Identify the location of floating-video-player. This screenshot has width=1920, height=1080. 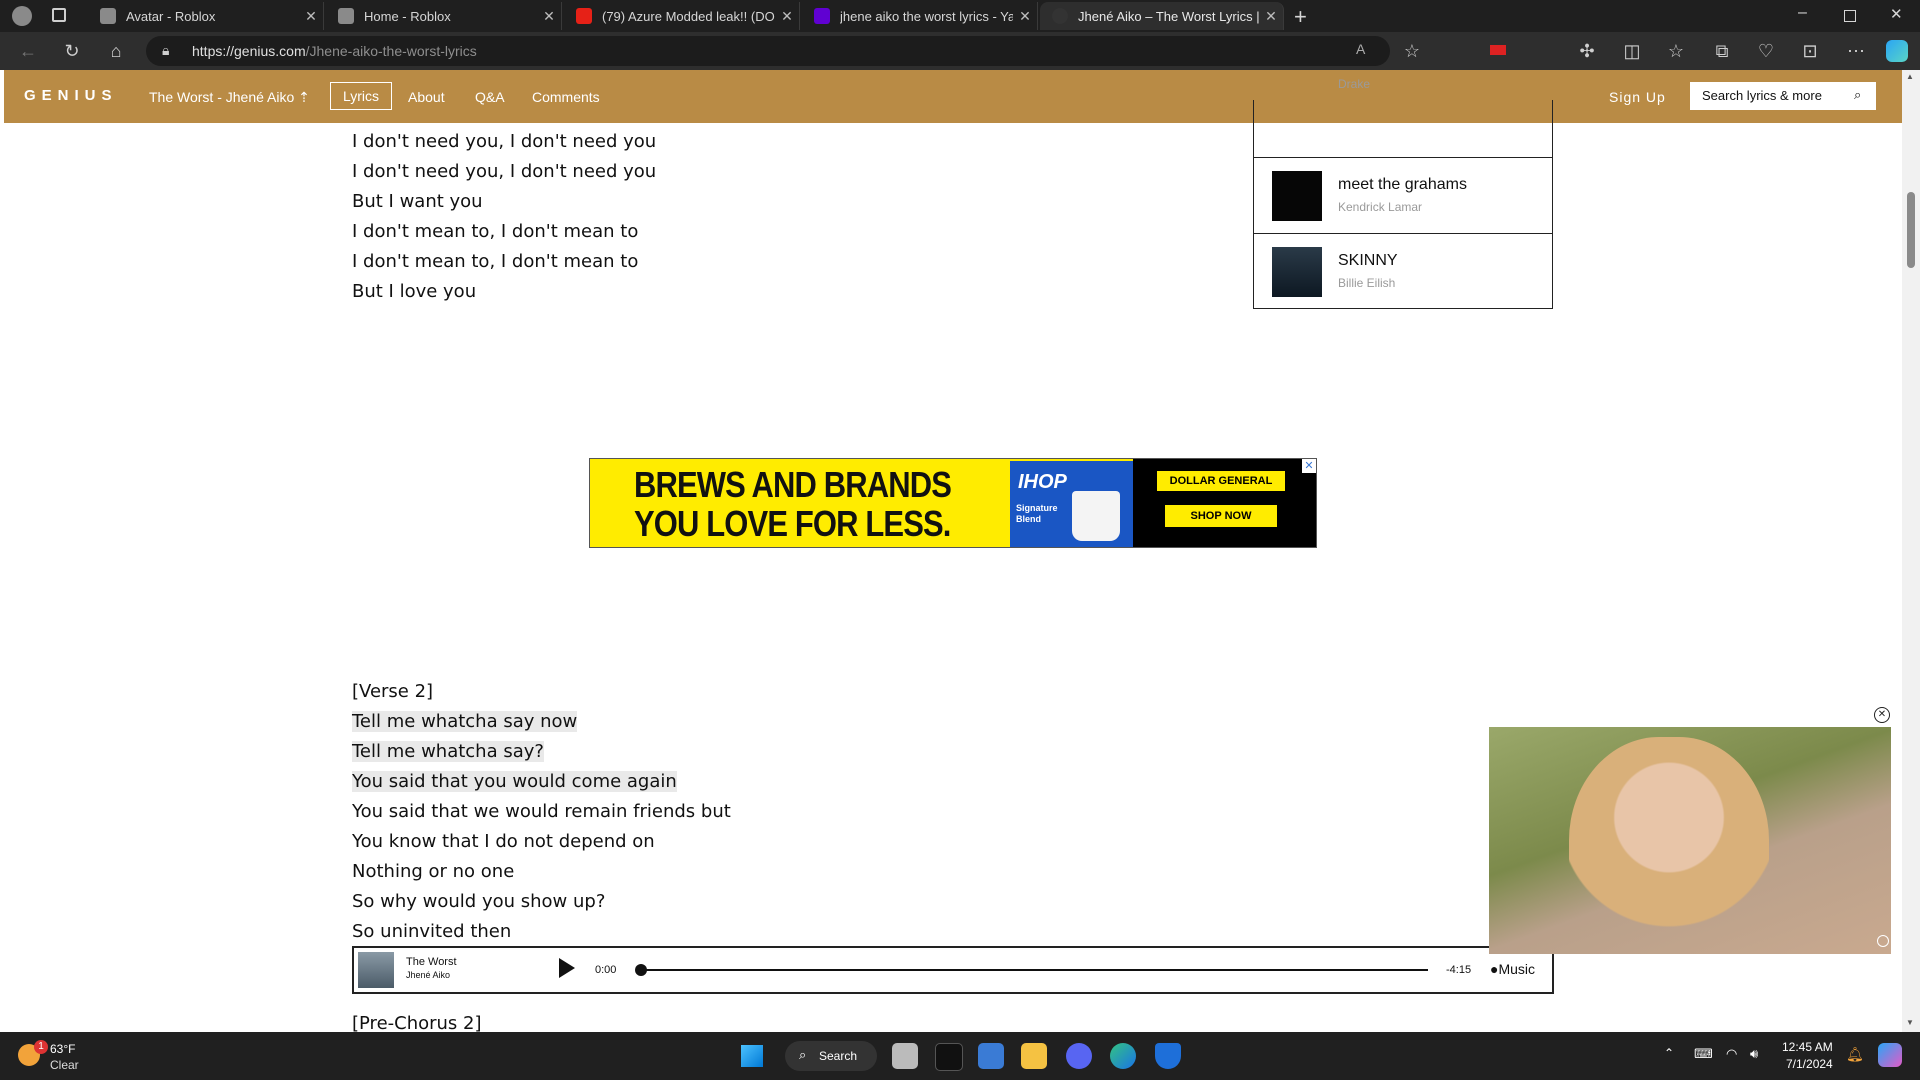
(1690, 840).